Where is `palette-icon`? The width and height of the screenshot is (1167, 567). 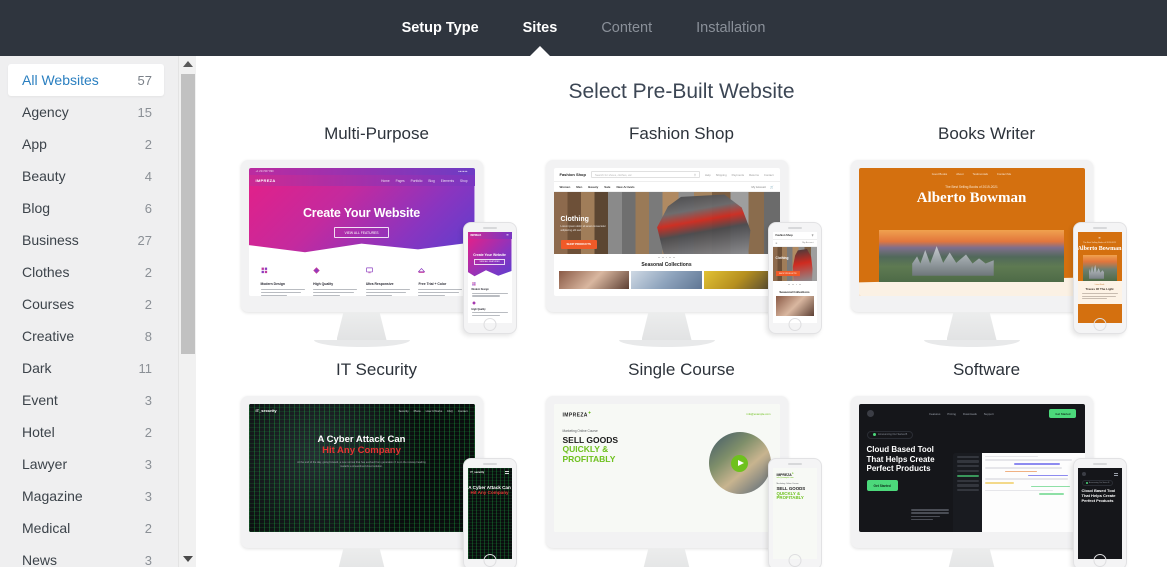
palette-icon is located at coordinates (422, 270).